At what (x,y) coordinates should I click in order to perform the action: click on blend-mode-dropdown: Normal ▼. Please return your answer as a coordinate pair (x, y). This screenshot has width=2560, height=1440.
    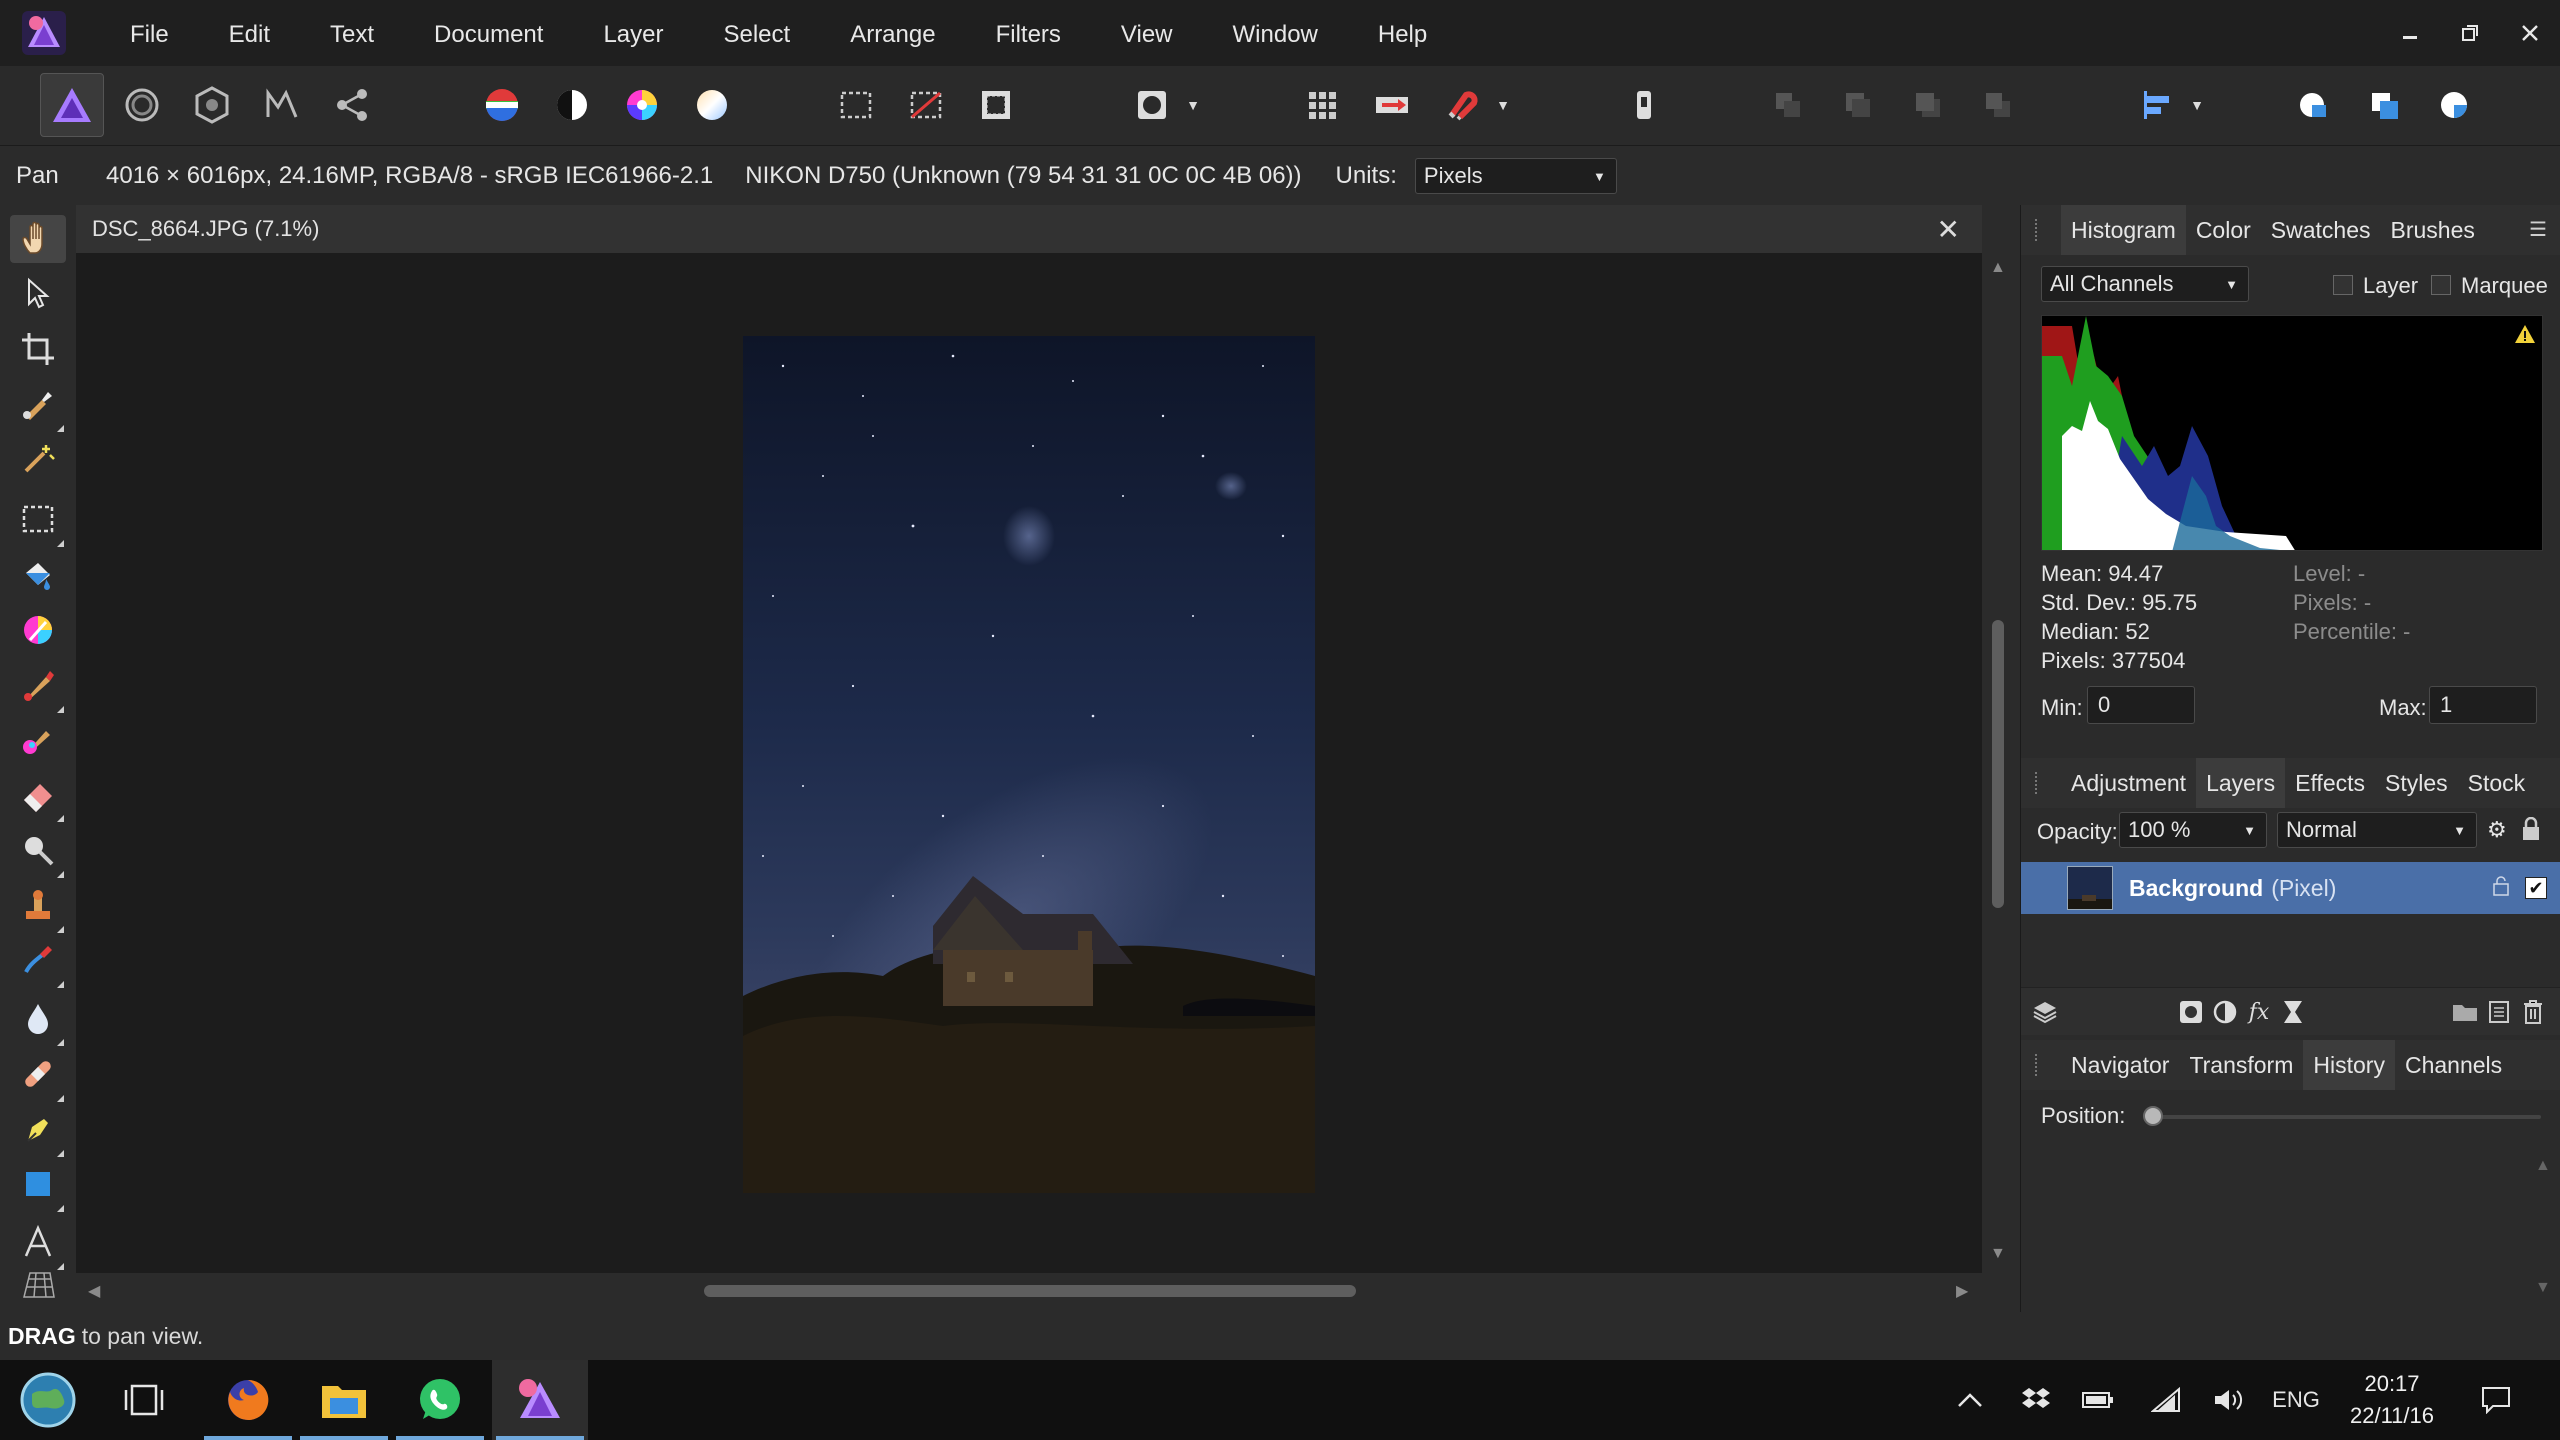
    Looking at the image, I should click on (2377, 830).